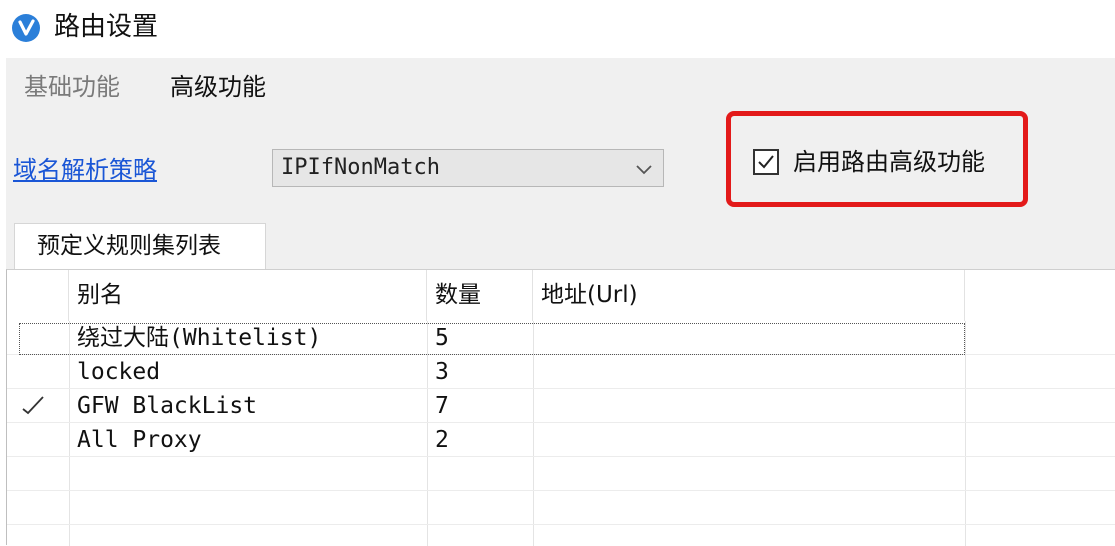 The height and width of the screenshot is (546, 1115). What do you see at coordinates (442, 440) in the screenshot?
I see `row-count: 2` at bounding box center [442, 440].